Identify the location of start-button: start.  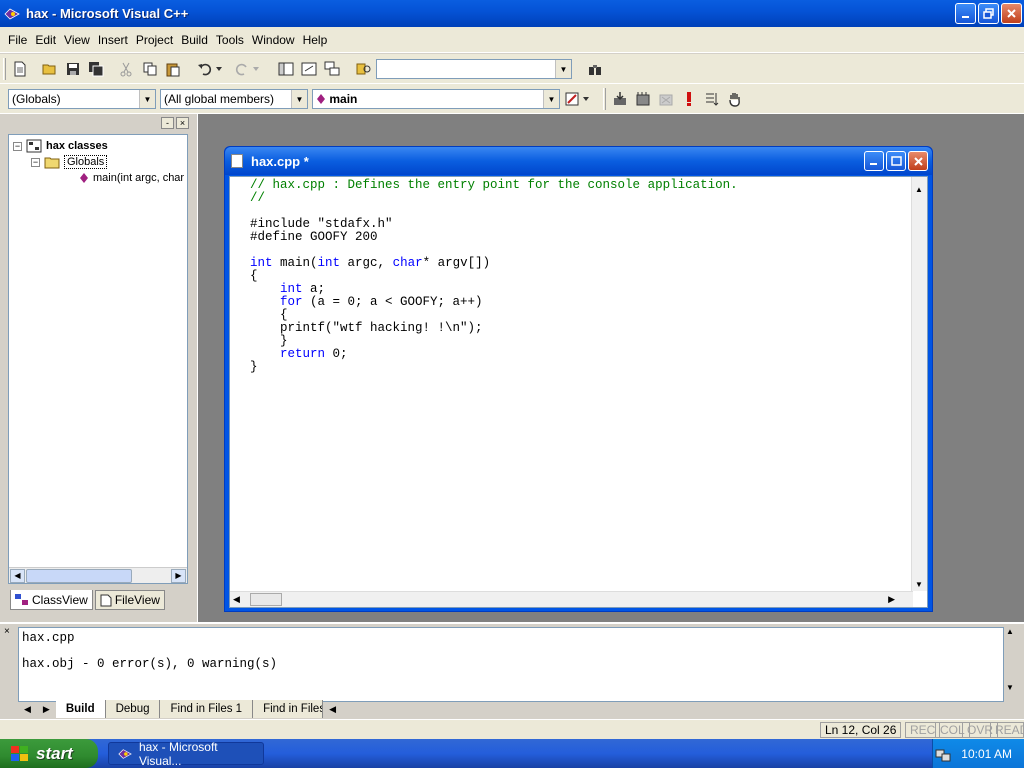
(49, 753).